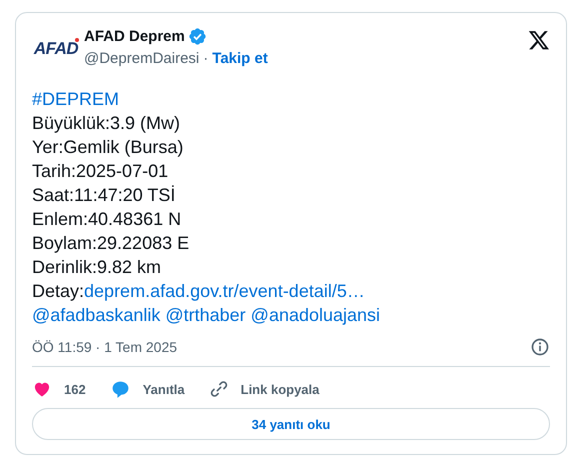  What do you see at coordinates (240, 58) in the screenshot?
I see `follow-link: Takip et` at bounding box center [240, 58].